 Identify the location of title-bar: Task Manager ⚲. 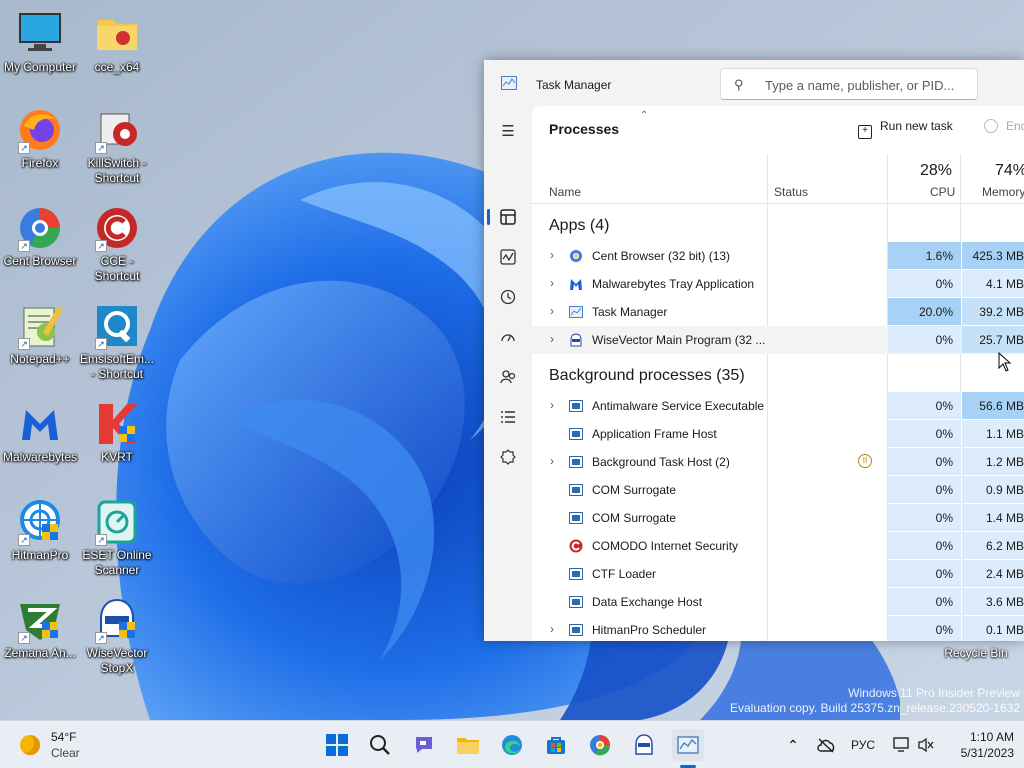
(754, 84).